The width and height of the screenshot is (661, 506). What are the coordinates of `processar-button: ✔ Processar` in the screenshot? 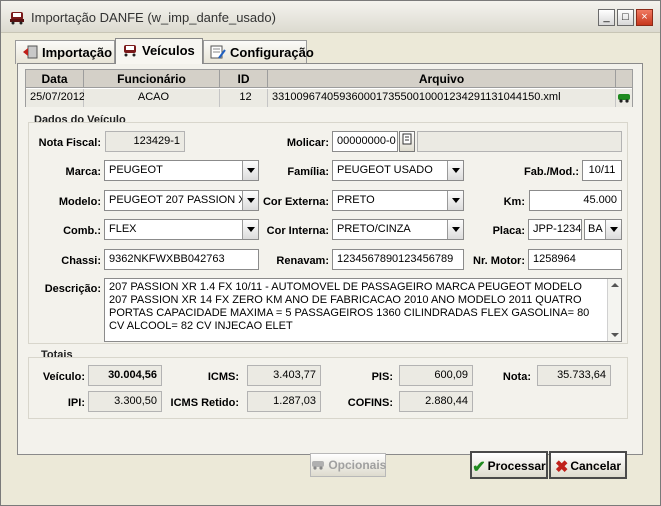 It's located at (509, 465).